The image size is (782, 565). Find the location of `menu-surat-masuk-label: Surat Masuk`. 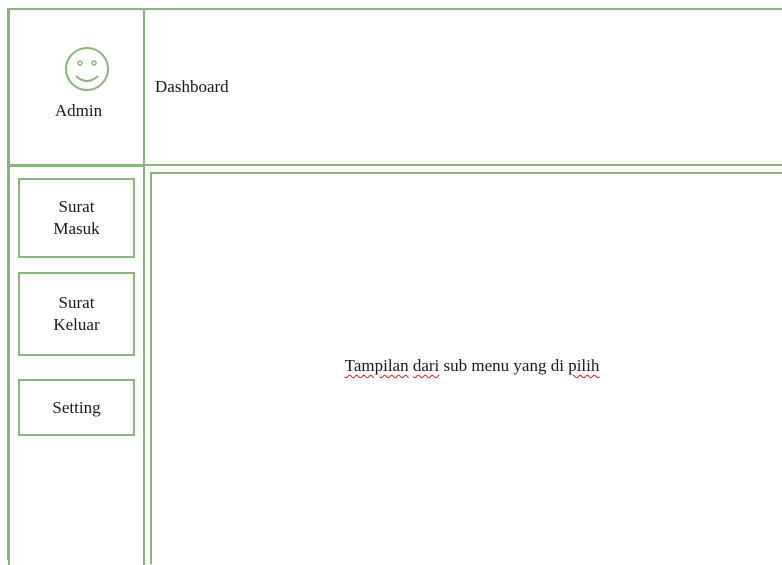

menu-surat-masuk-label: Surat Masuk is located at coordinates (76, 217).